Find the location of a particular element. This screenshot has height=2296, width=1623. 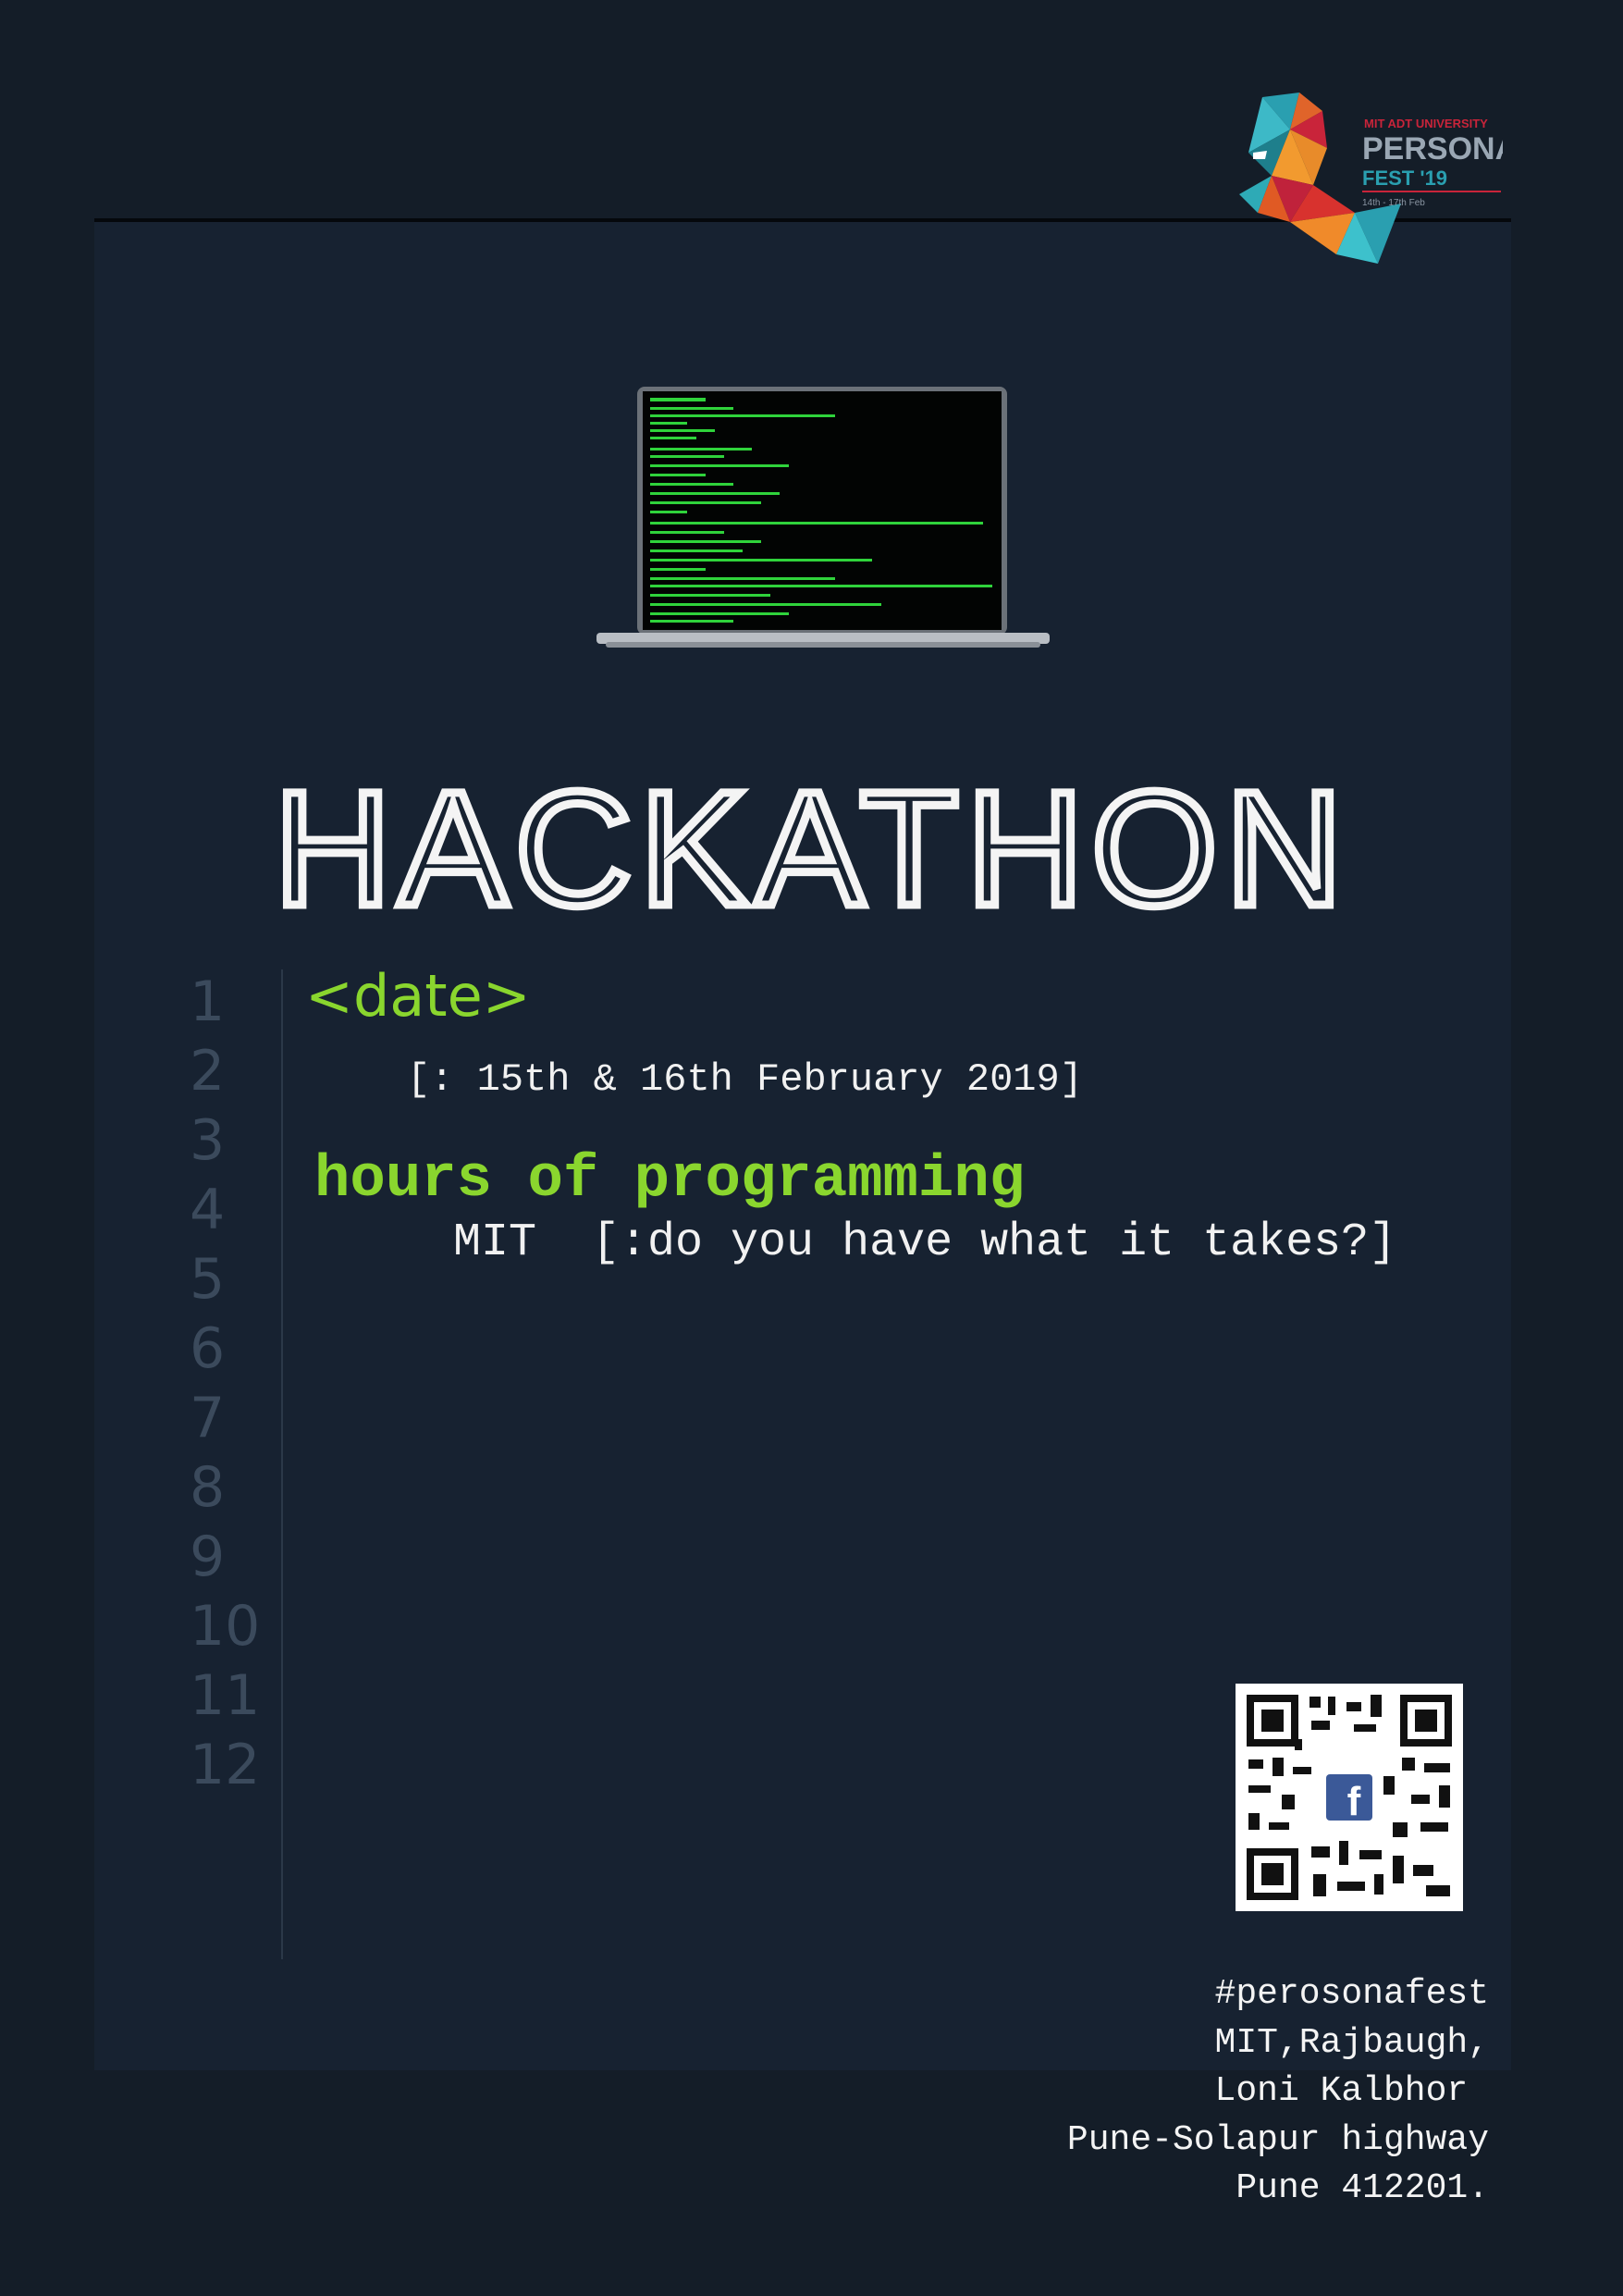

line-number: 1 is located at coordinates (208, 1002).